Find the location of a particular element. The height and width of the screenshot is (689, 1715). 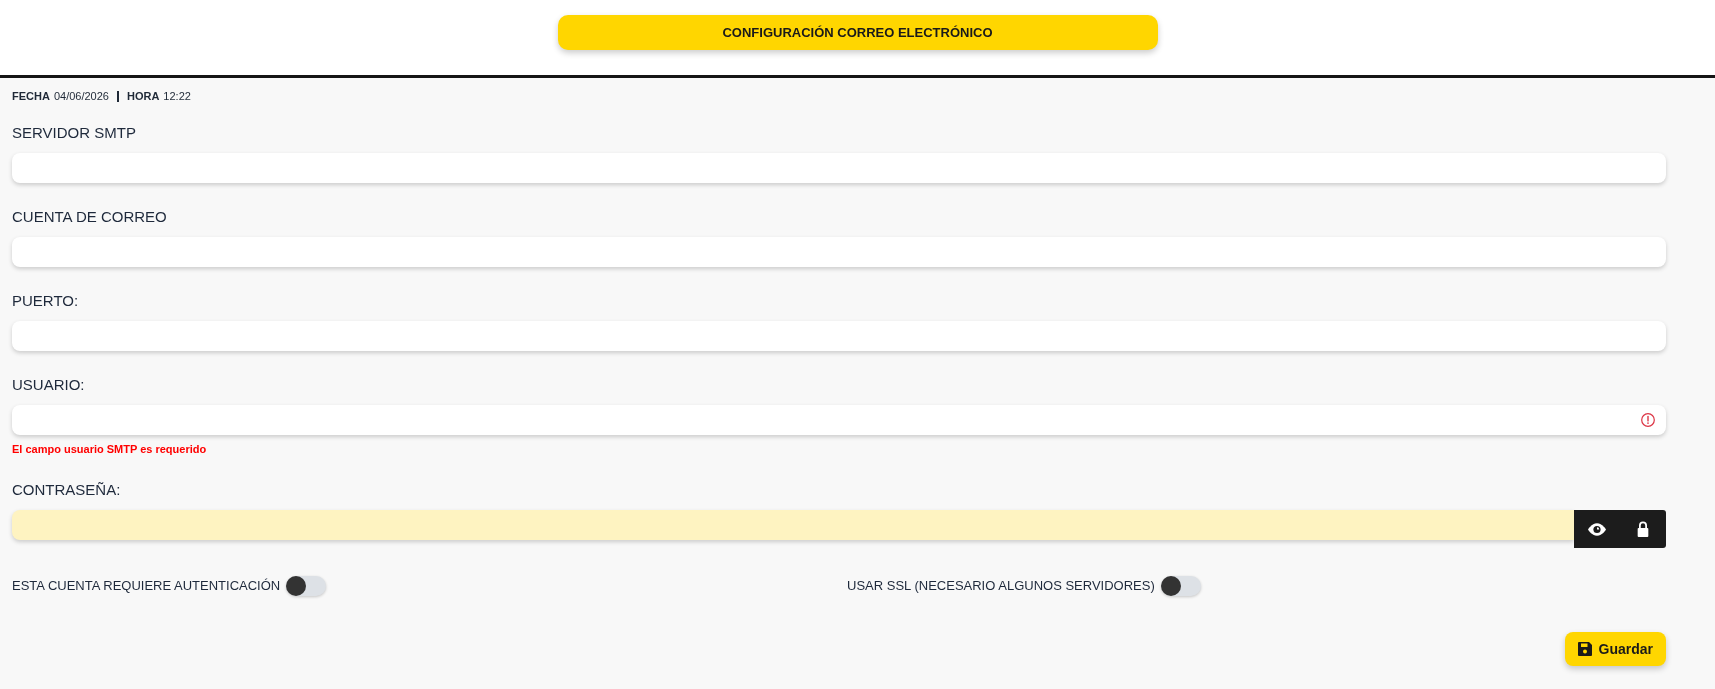

datetime-value: 12:22 is located at coordinates (177, 96).